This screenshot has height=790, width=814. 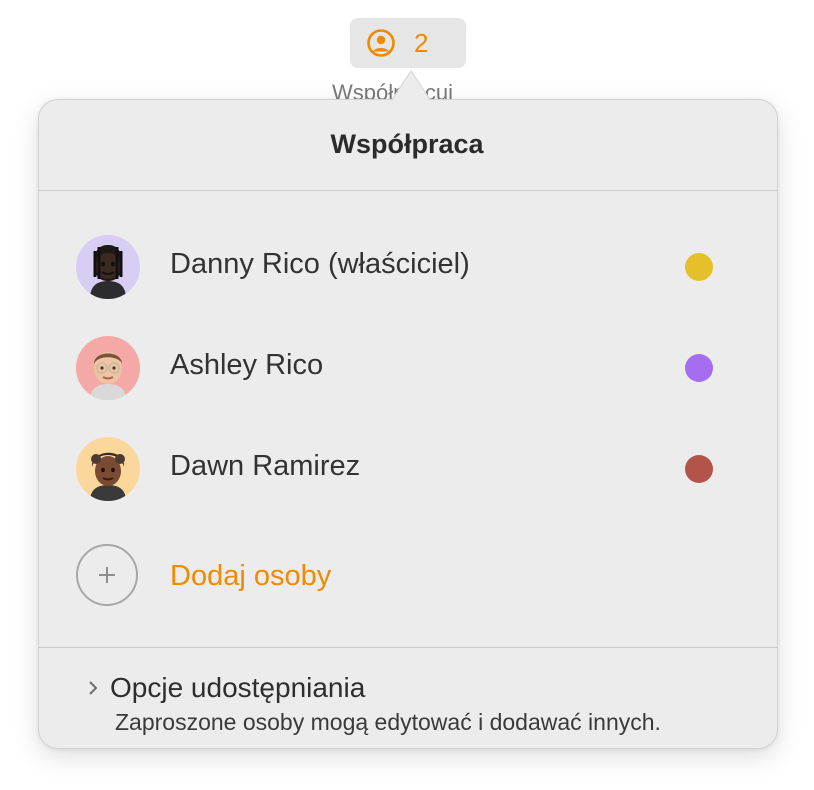 What do you see at coordinates (93, 688) in the screenshot?
I see `chevron-right-icon` at bounding box center [93, 688].